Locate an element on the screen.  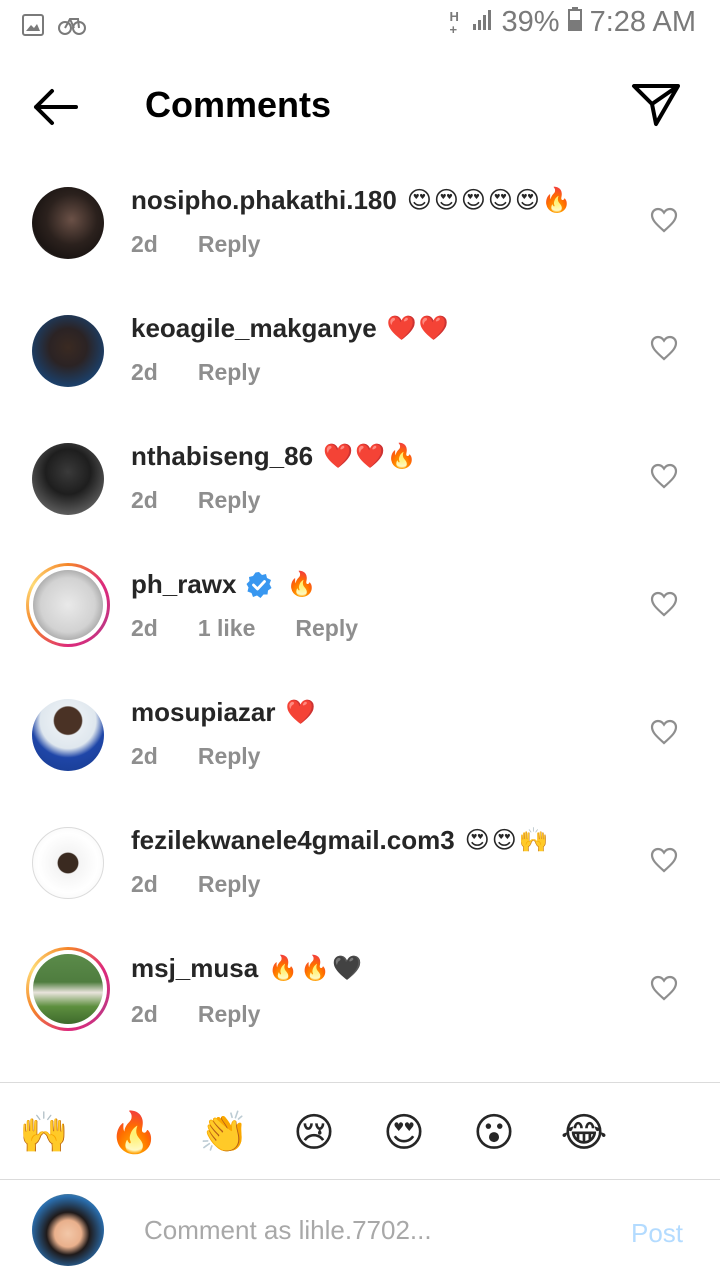
paper-plane-icon is located at coordinates (656, 105).